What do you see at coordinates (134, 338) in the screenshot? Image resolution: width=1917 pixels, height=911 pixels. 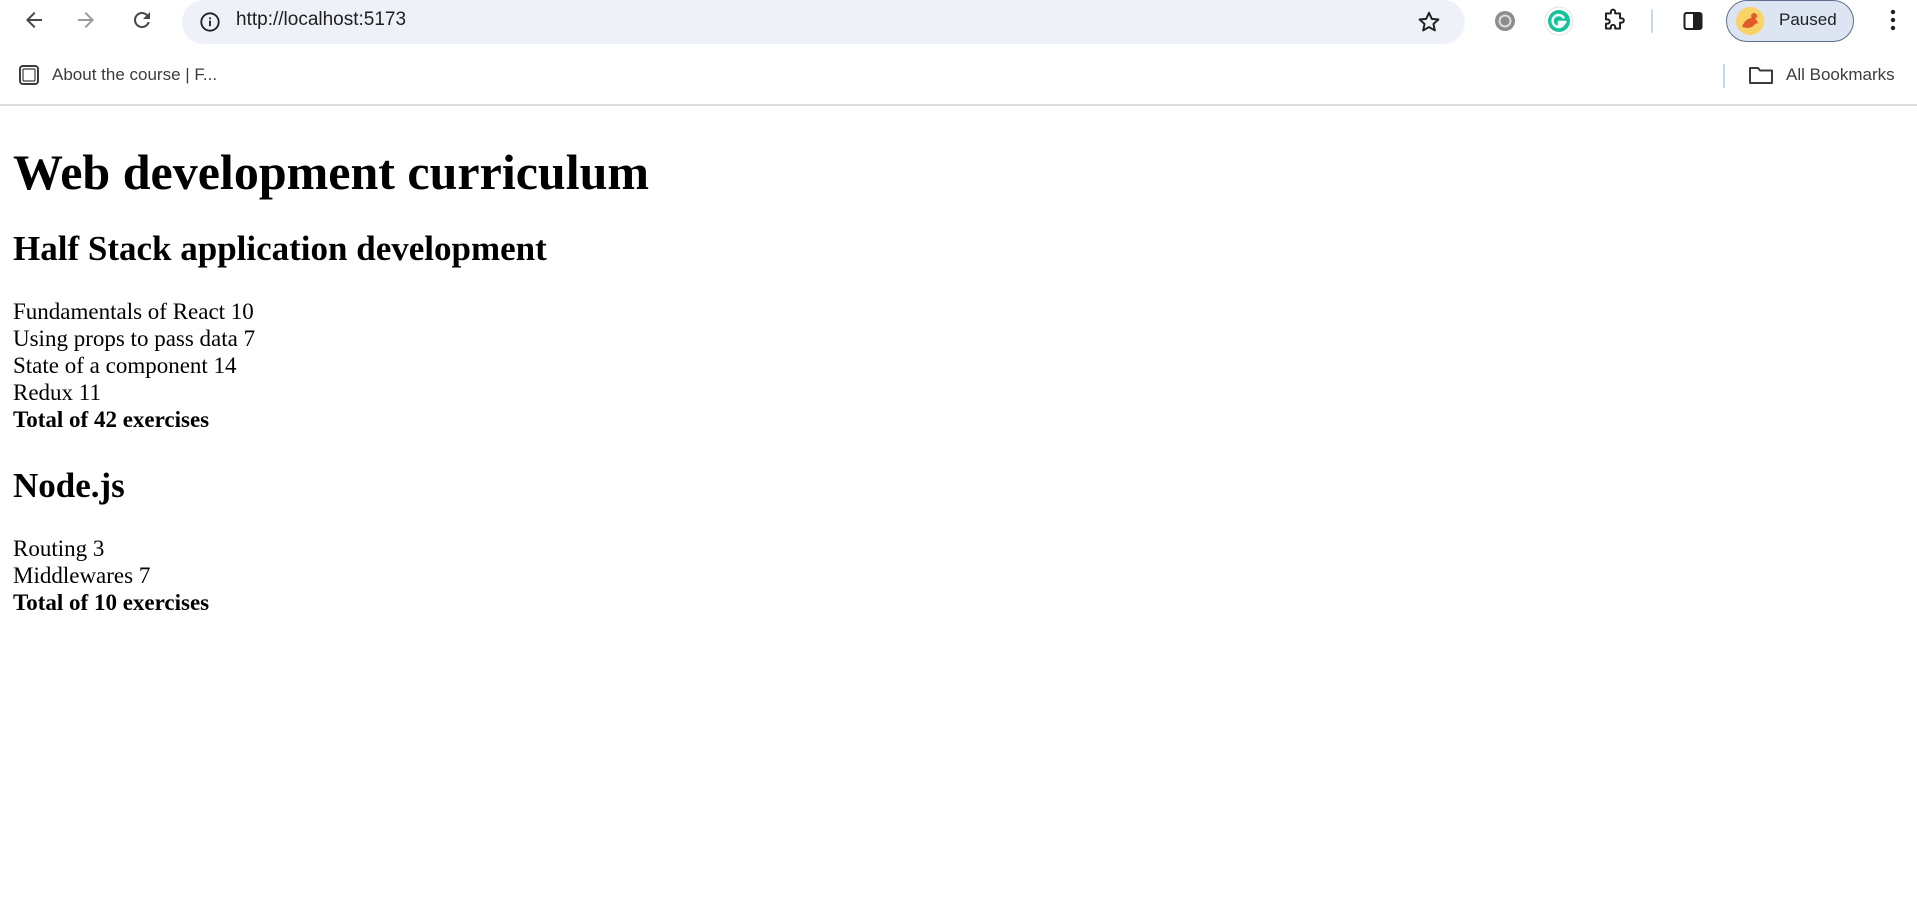 I see `course-part: Using props to pass data 7` at bounding box center [134, 338].